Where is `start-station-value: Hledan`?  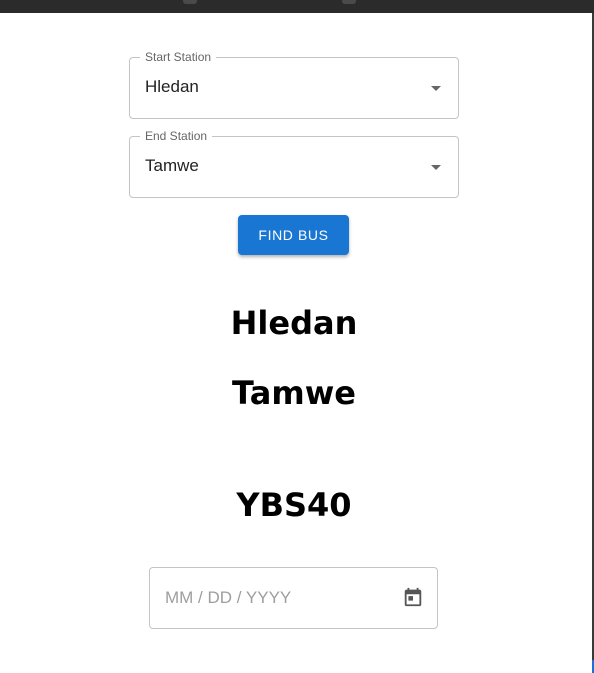
start-station-value: Hledan is located at coordinates (172, 86).